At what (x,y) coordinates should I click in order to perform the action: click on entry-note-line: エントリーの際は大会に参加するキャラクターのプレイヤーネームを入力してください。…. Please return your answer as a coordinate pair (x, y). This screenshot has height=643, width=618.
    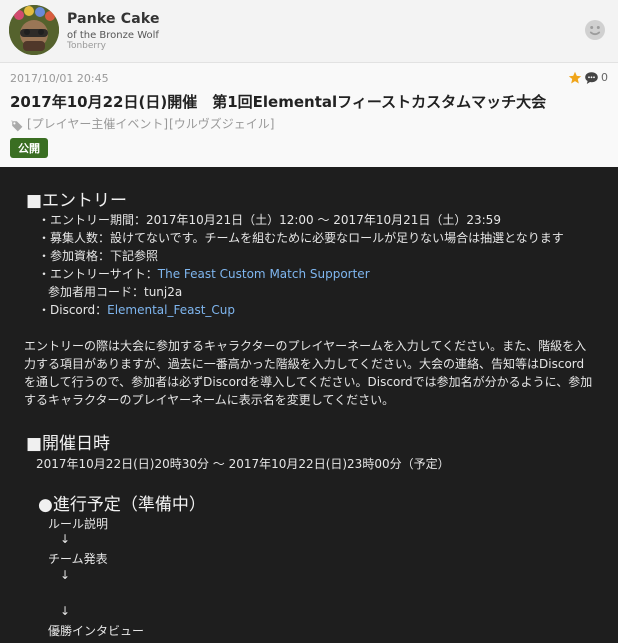
    Looking at the image, I should click on (305, 346).